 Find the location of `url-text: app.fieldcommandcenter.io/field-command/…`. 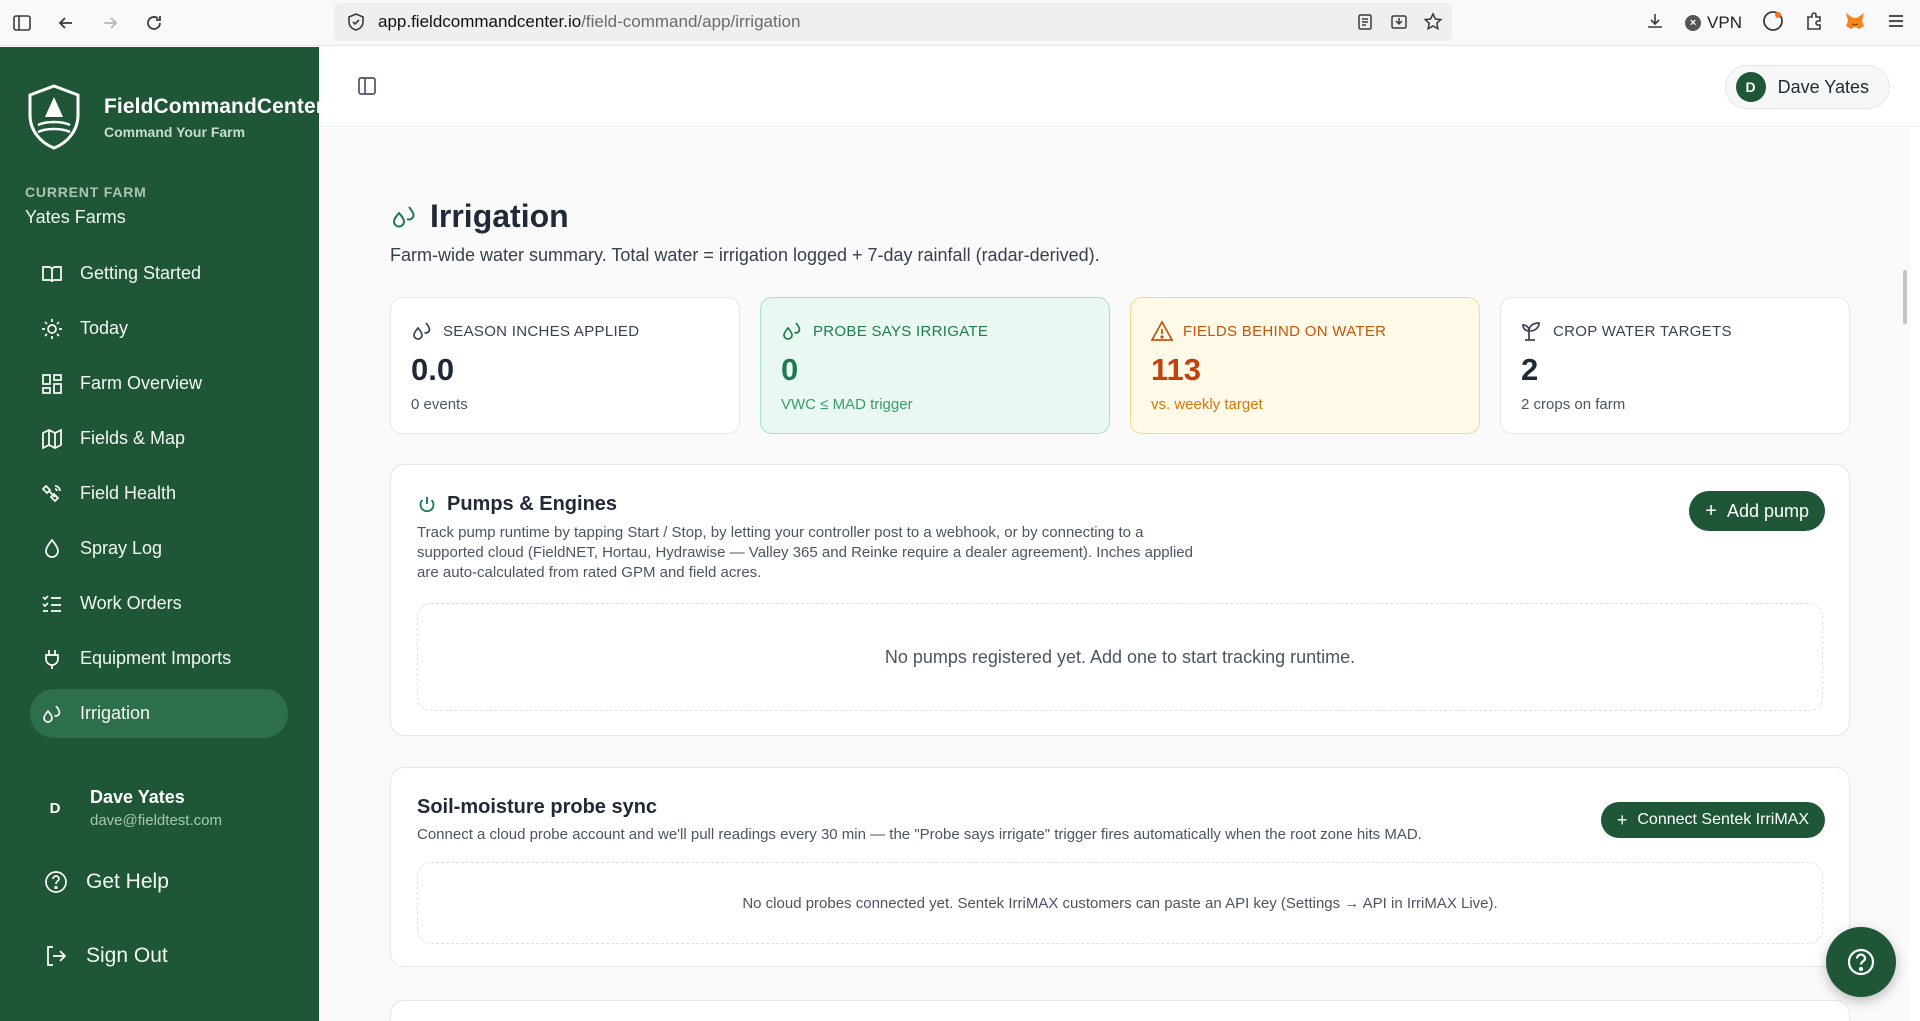

url-text: app.fieldcommandcenter.io/field-command/… is located at coordinates (589, 21).